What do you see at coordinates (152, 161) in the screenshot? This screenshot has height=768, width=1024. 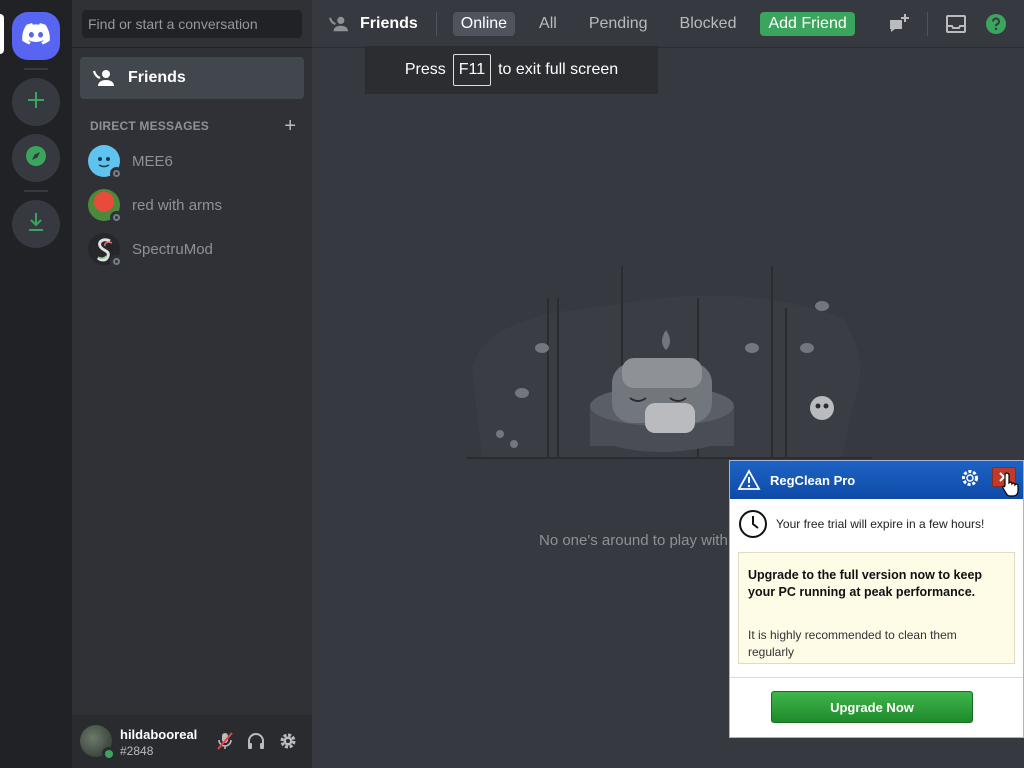 I see `dm-name: MEE6` at bounding box center [152, 161].